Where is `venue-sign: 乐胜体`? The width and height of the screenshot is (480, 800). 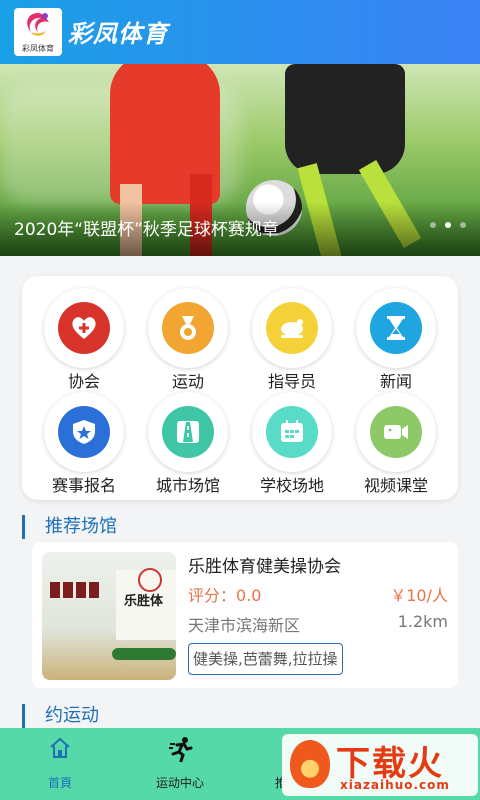
venue-sign: 乐胜体 is located at coordinates (144, 601).